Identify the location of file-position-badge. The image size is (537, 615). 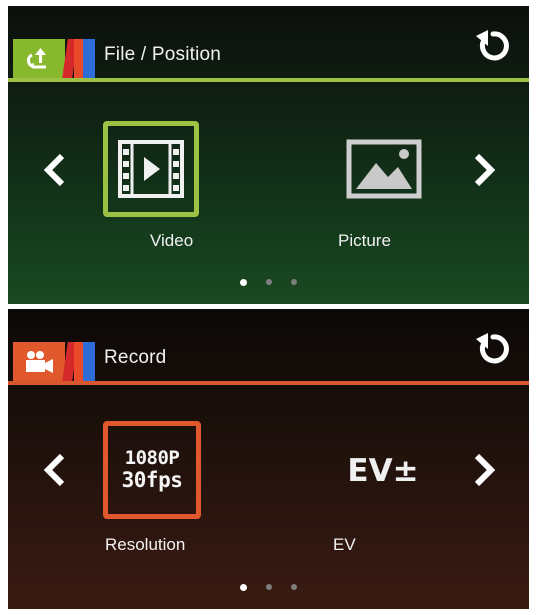
(39, 58).